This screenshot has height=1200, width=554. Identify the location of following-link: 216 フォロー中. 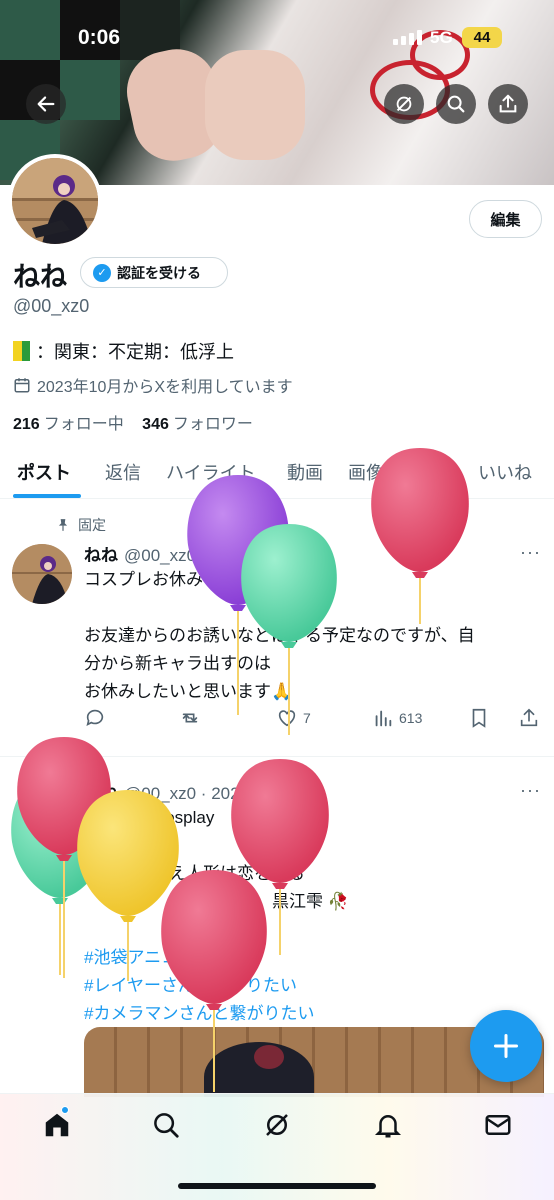
(68, 424).